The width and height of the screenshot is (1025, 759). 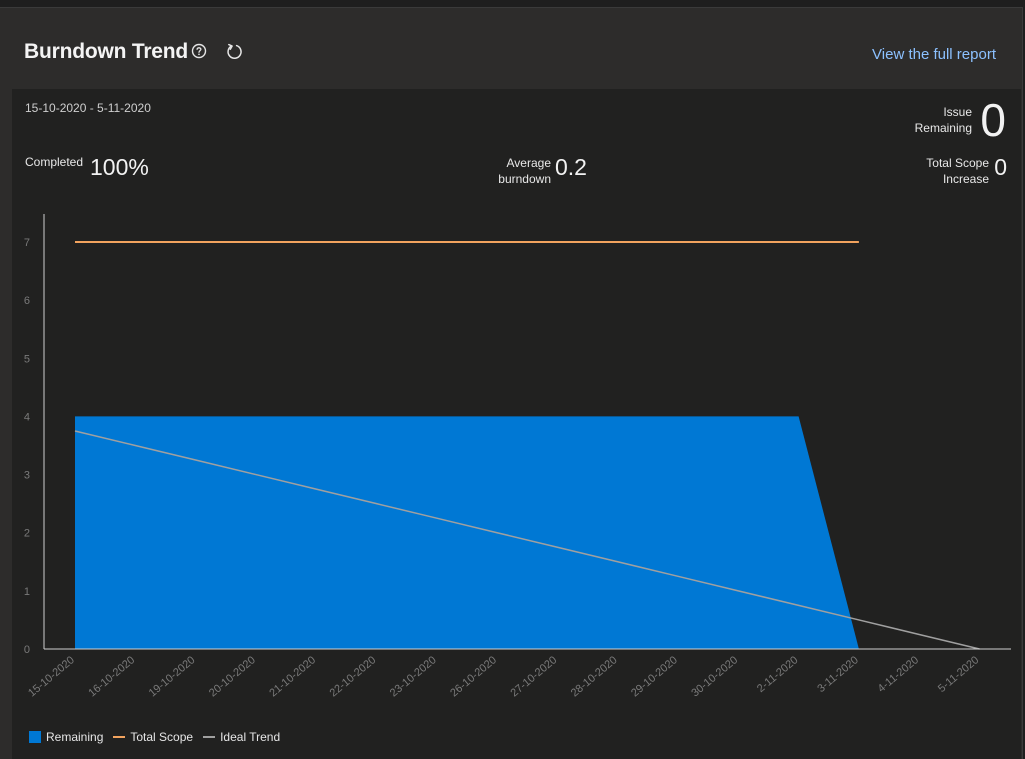 I want to click on refresh-icon, so click(x=234, y=51).